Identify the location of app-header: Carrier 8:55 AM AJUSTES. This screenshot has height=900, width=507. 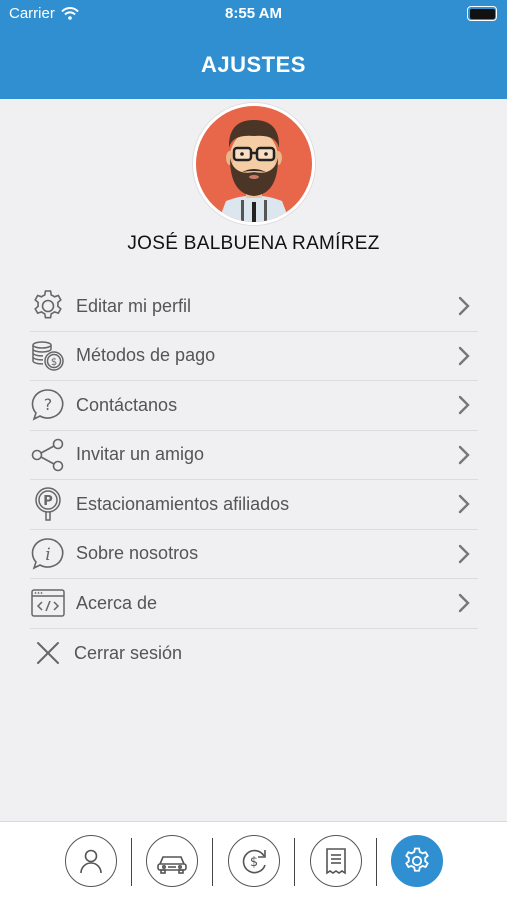
(253, 49).